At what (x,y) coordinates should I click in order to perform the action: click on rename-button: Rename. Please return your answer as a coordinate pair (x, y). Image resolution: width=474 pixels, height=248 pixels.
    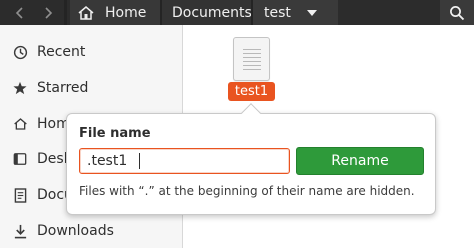
    Looking at the image, I should click on (360, 161).